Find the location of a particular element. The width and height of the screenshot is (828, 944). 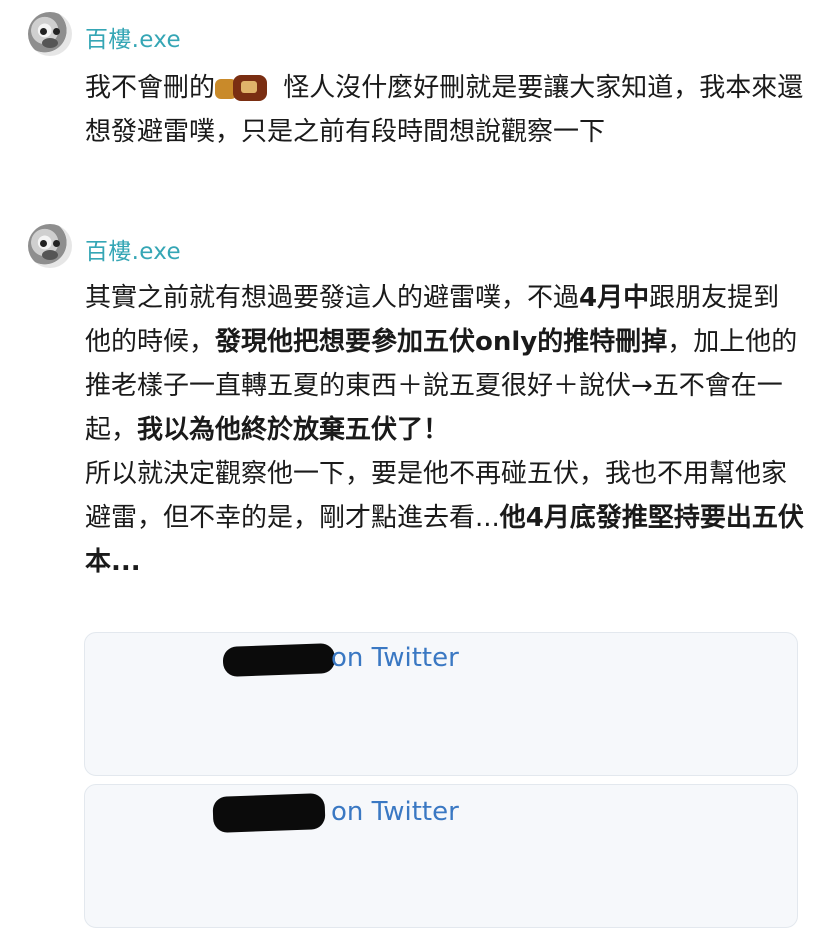

post-text-bold: 4月中 is located at coordinates (614, 298).